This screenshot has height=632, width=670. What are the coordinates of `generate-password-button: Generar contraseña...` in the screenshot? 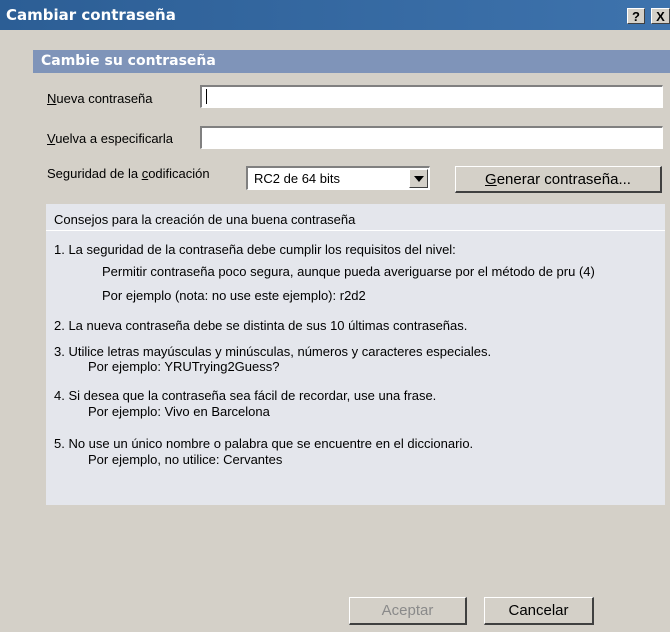 It's located at (558, 179).